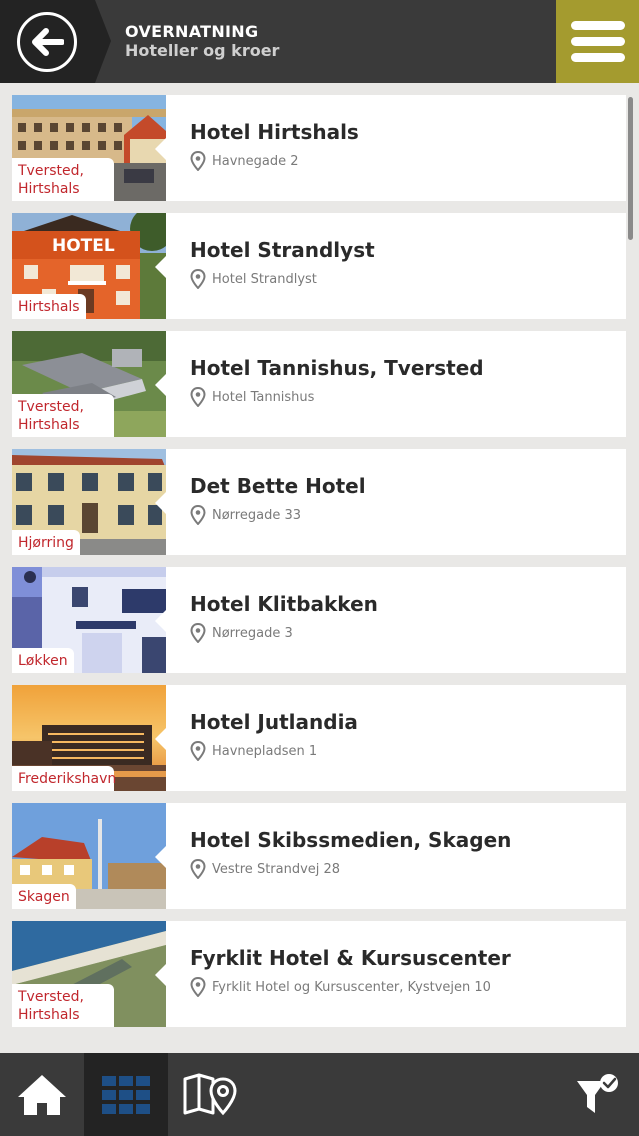  What do you see at coordinates (264, 279) in the screenshot?
I see `address-text: Hotel Strandlyst` at bounding box center [264, 279].